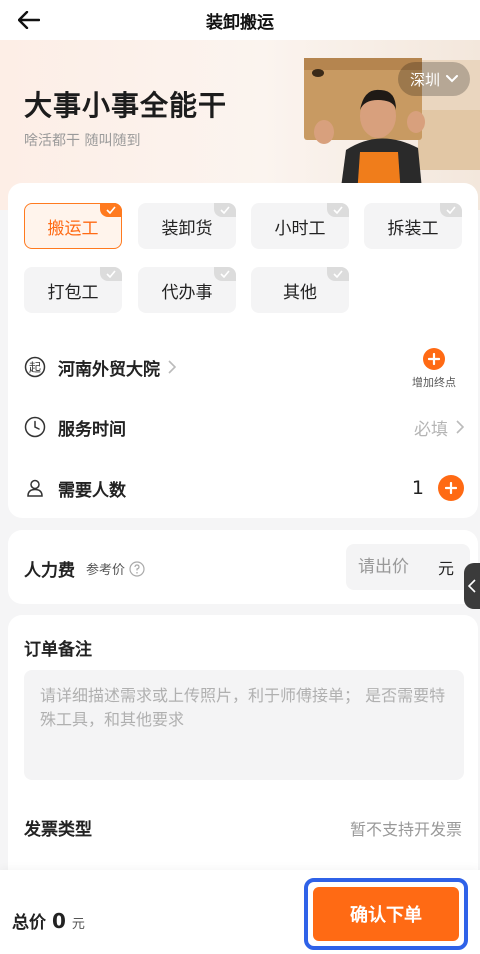  What do you see at coordinates (417, 488) in the screenshot?
I see `people-count-value: 1` at bounding box center [417, 488].